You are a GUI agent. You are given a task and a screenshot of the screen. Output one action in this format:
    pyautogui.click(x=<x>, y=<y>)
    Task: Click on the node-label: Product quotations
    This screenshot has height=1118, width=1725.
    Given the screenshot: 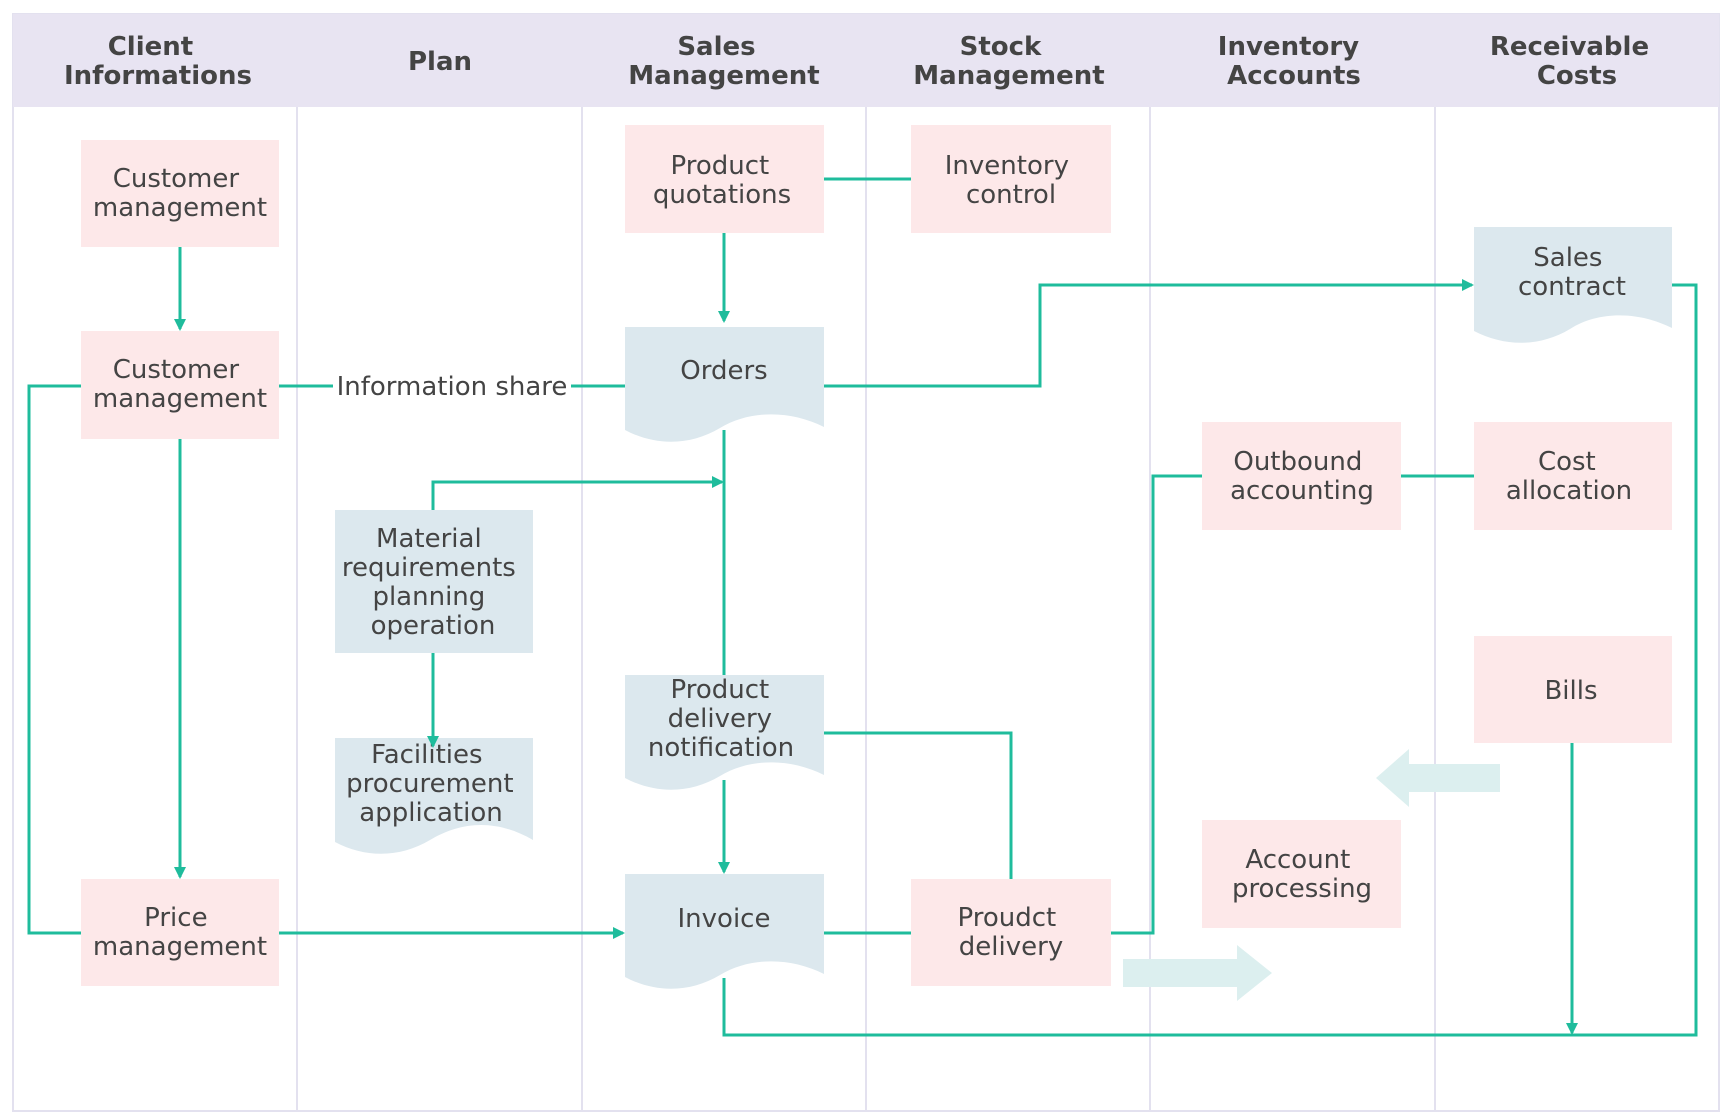 What is the action you would take?
    pyautogui.click(x=722, y=180)
    